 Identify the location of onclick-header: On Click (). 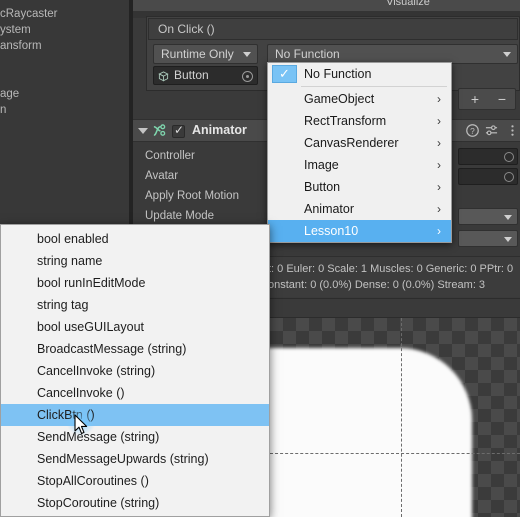
(333, 29).